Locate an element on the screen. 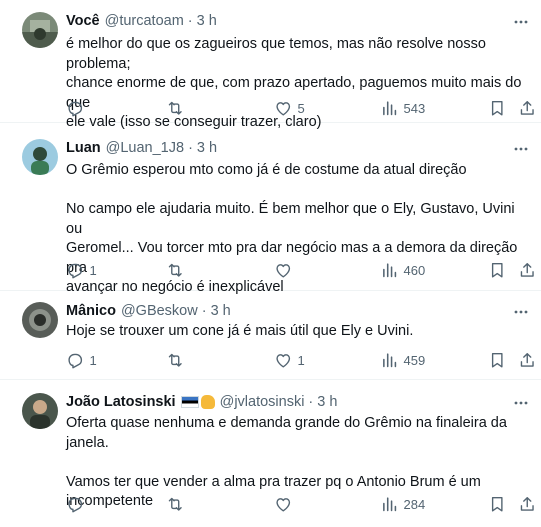 The image size is (541, 527). like-button: 5 is located at coordinates (289, 108).